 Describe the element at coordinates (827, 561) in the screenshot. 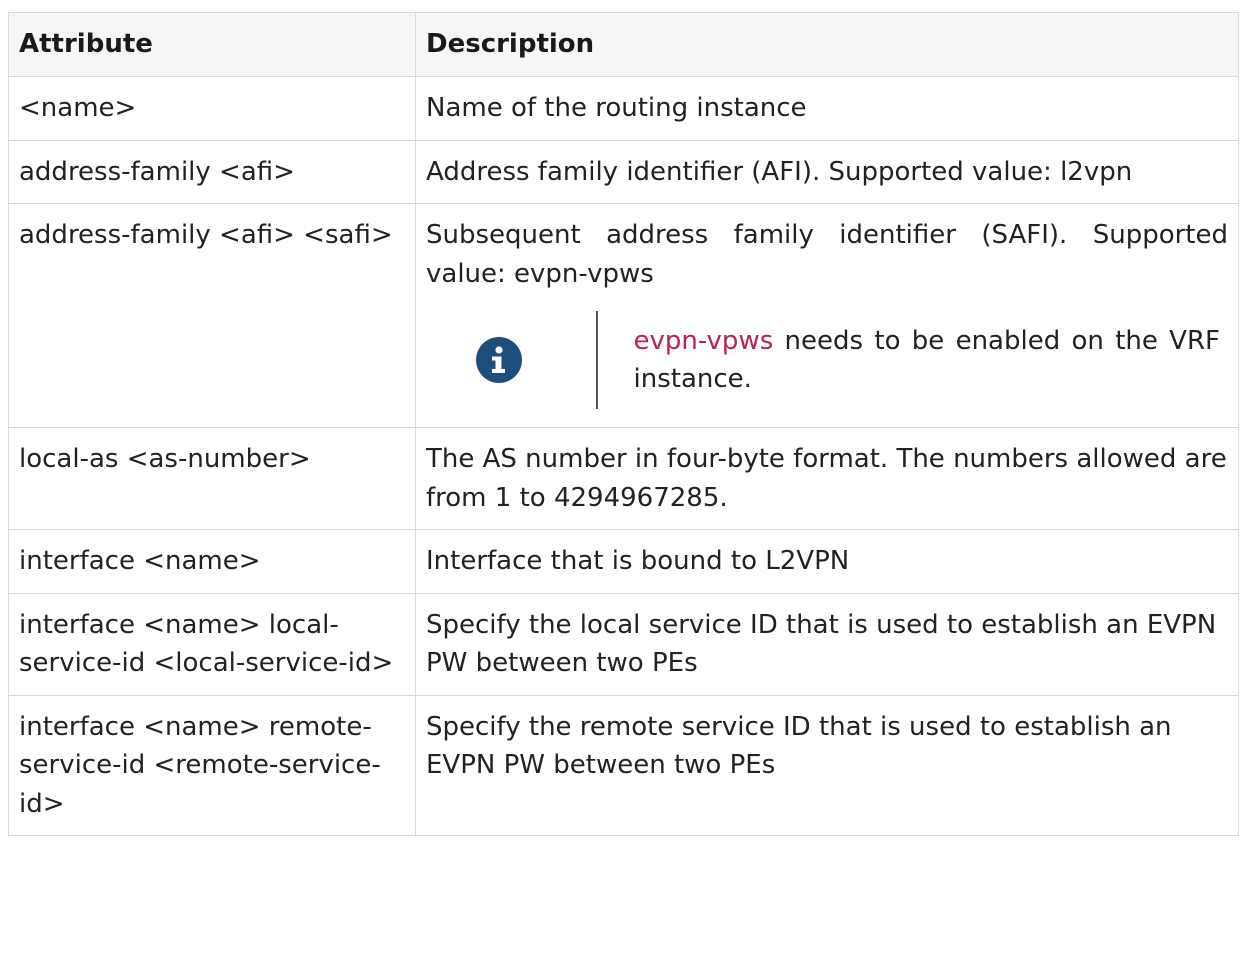

I see `description-cell: Interface that is bound to L2VPN` at that location.